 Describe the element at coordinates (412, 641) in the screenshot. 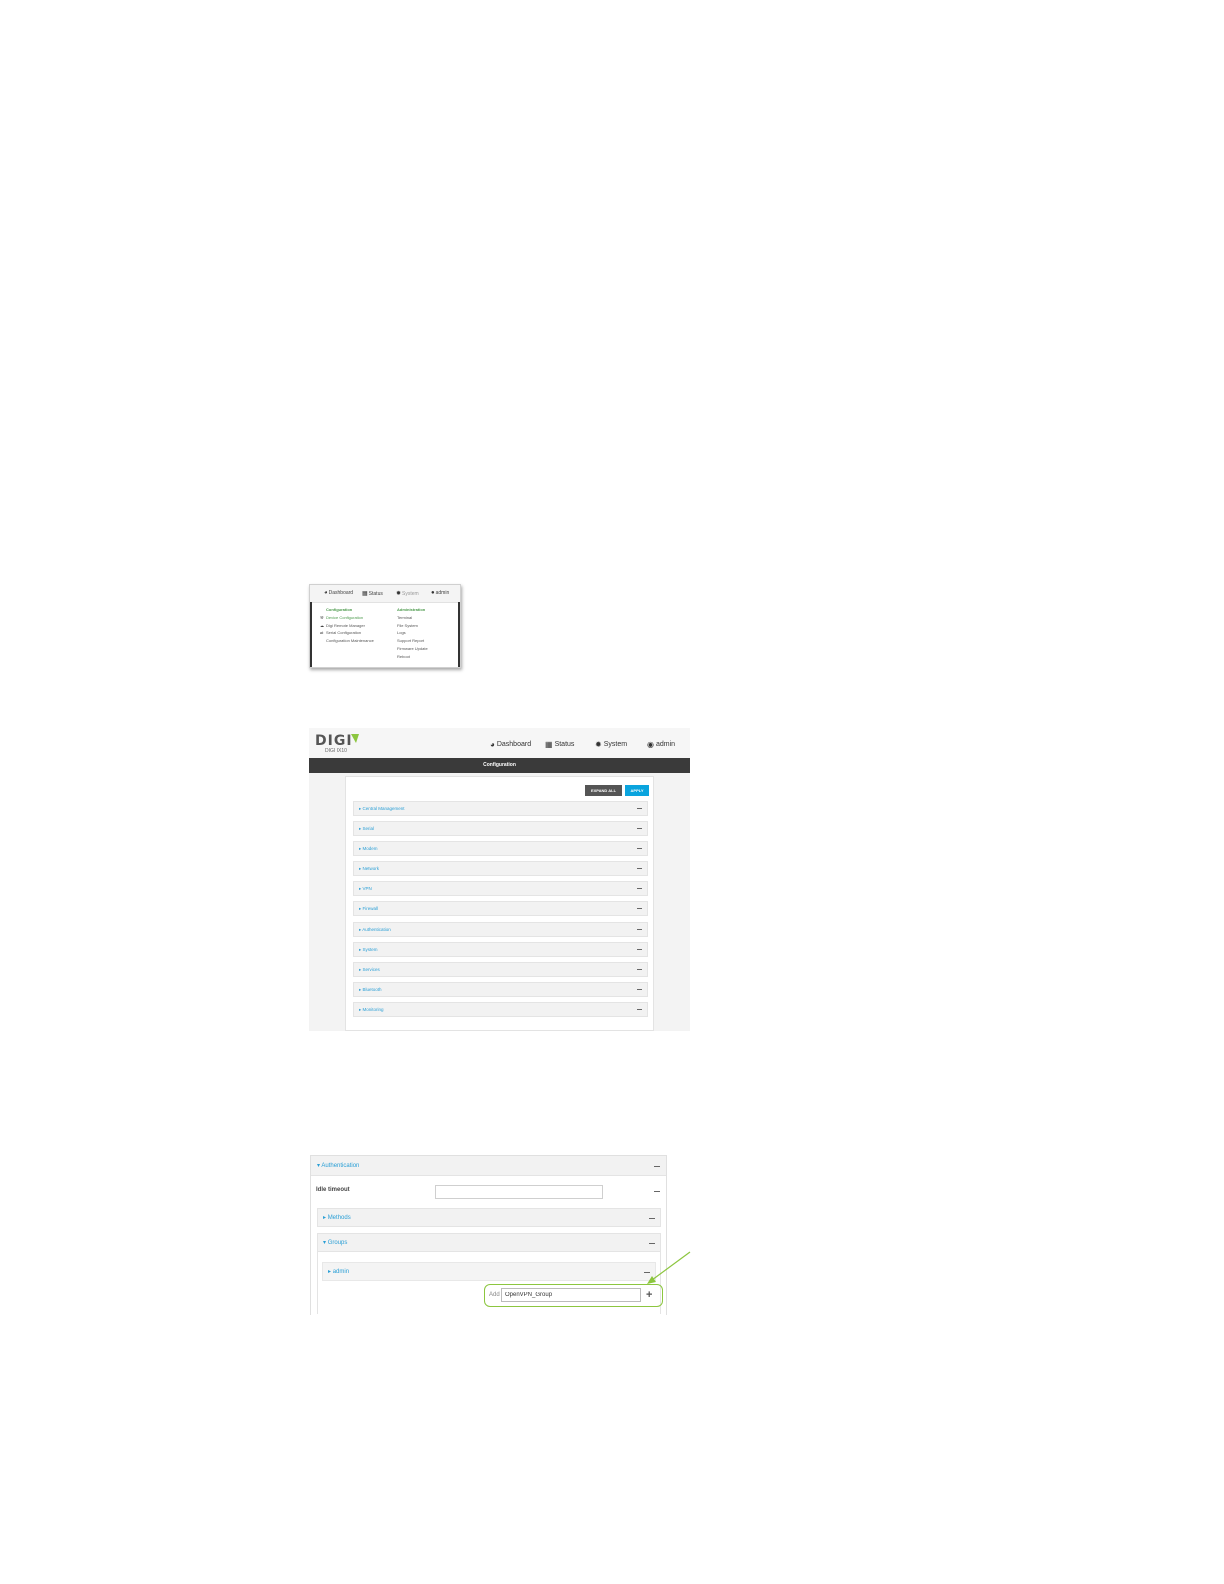

I see `menu-item-support-report: Support Report` at that location.